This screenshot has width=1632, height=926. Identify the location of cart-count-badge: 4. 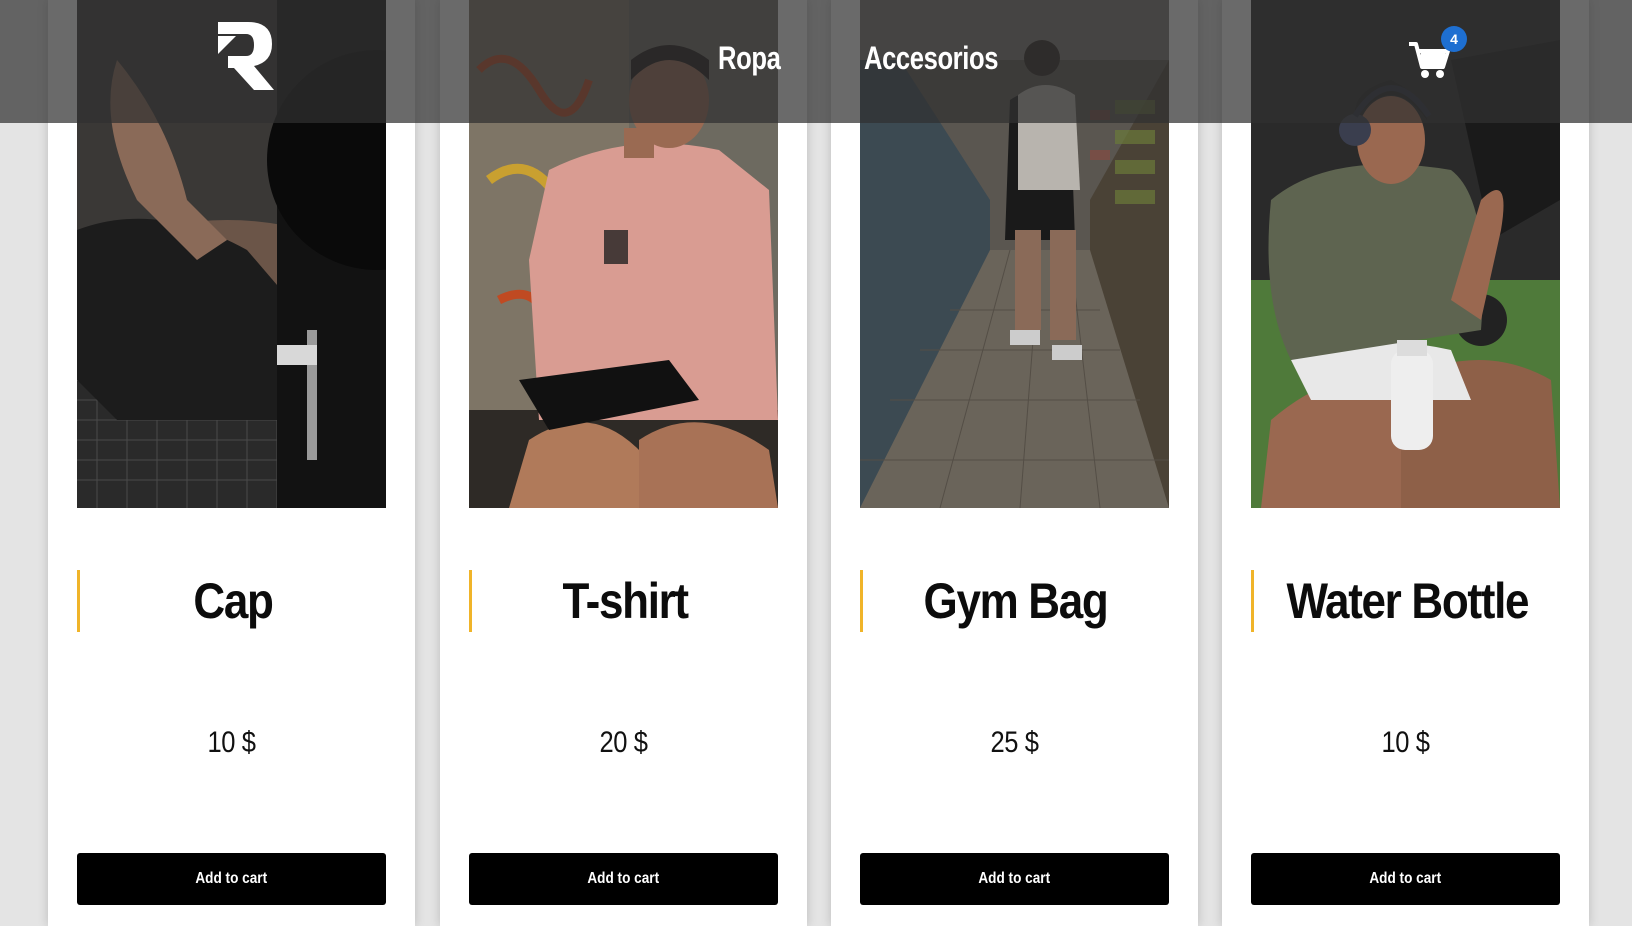
(1454, 39).